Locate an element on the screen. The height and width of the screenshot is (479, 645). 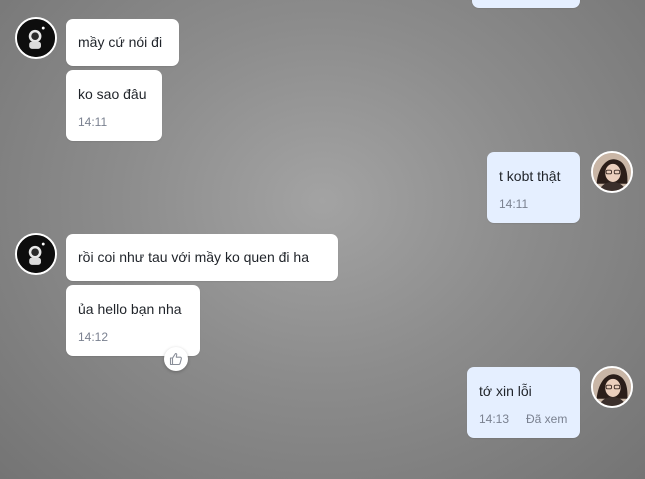
message-bubble-partial is located at coordinates (526, 4).